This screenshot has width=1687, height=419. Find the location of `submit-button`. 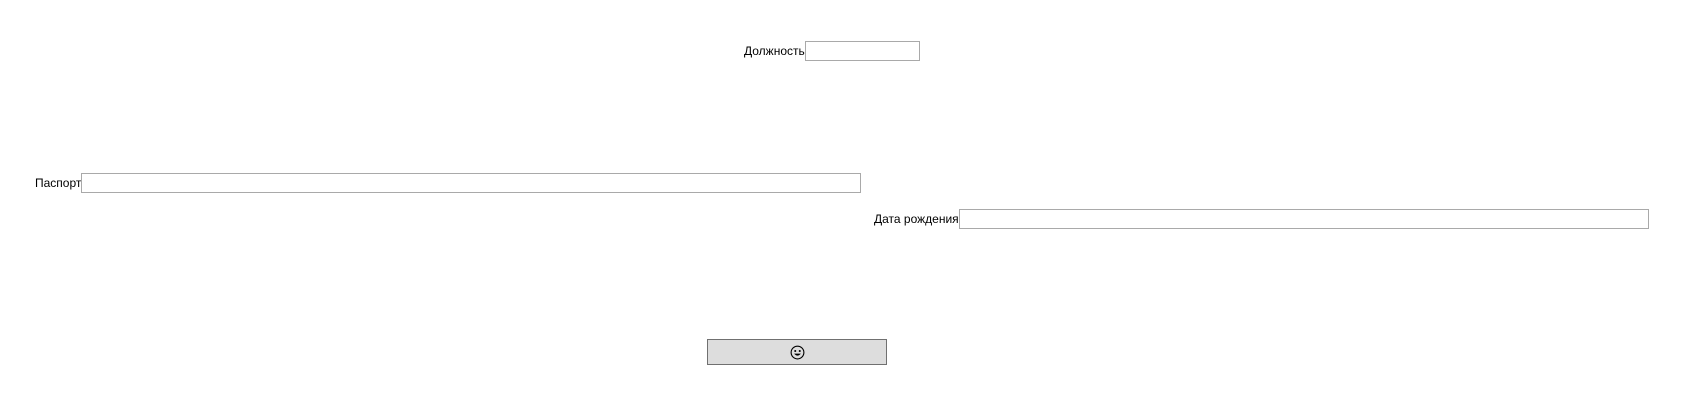

submit-button is located at coordinates (797, 352).